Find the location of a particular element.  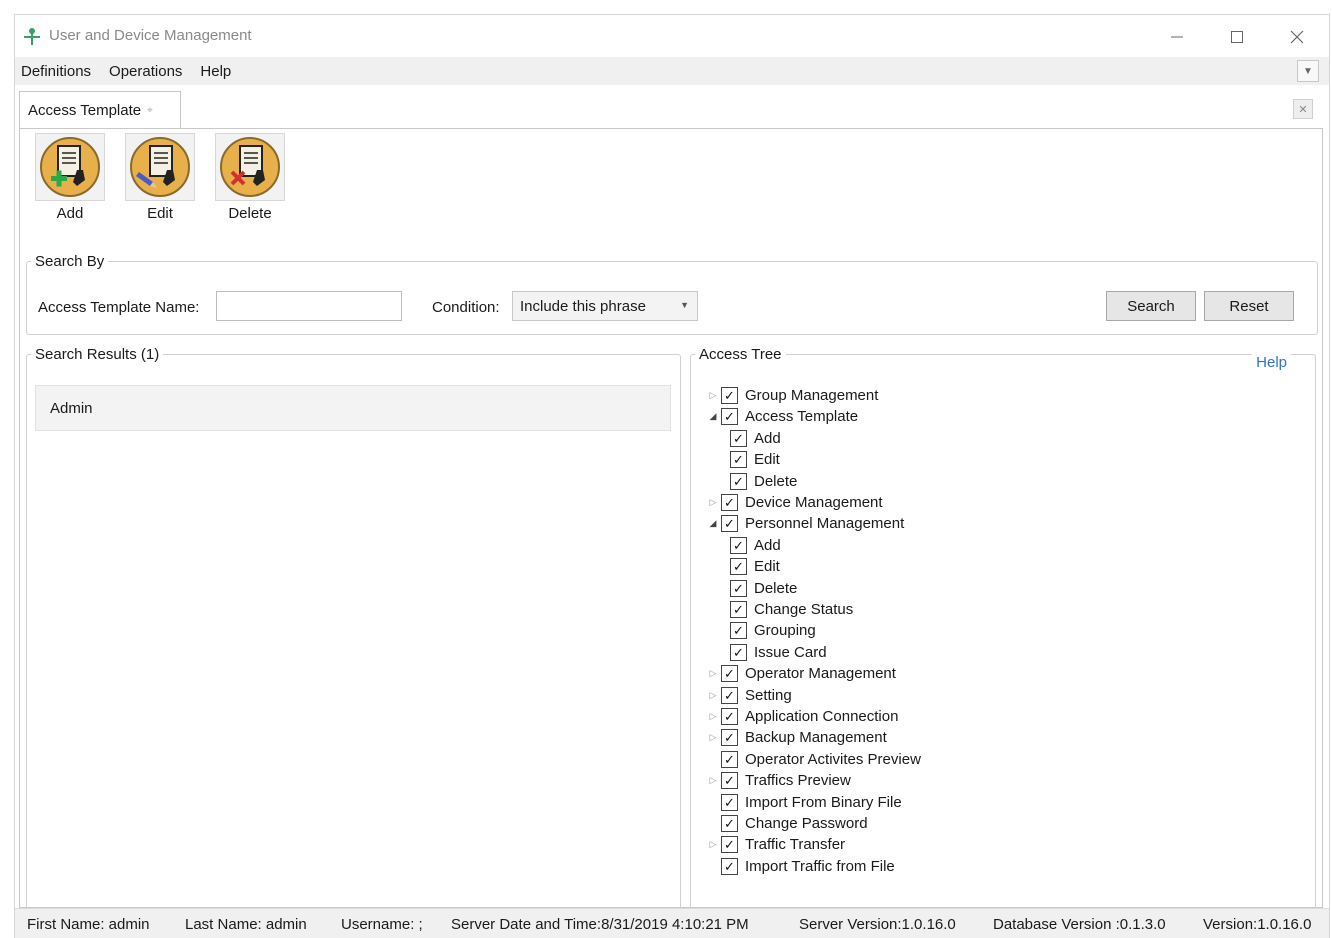

minimize-button is located at coordinates (1177, 37).